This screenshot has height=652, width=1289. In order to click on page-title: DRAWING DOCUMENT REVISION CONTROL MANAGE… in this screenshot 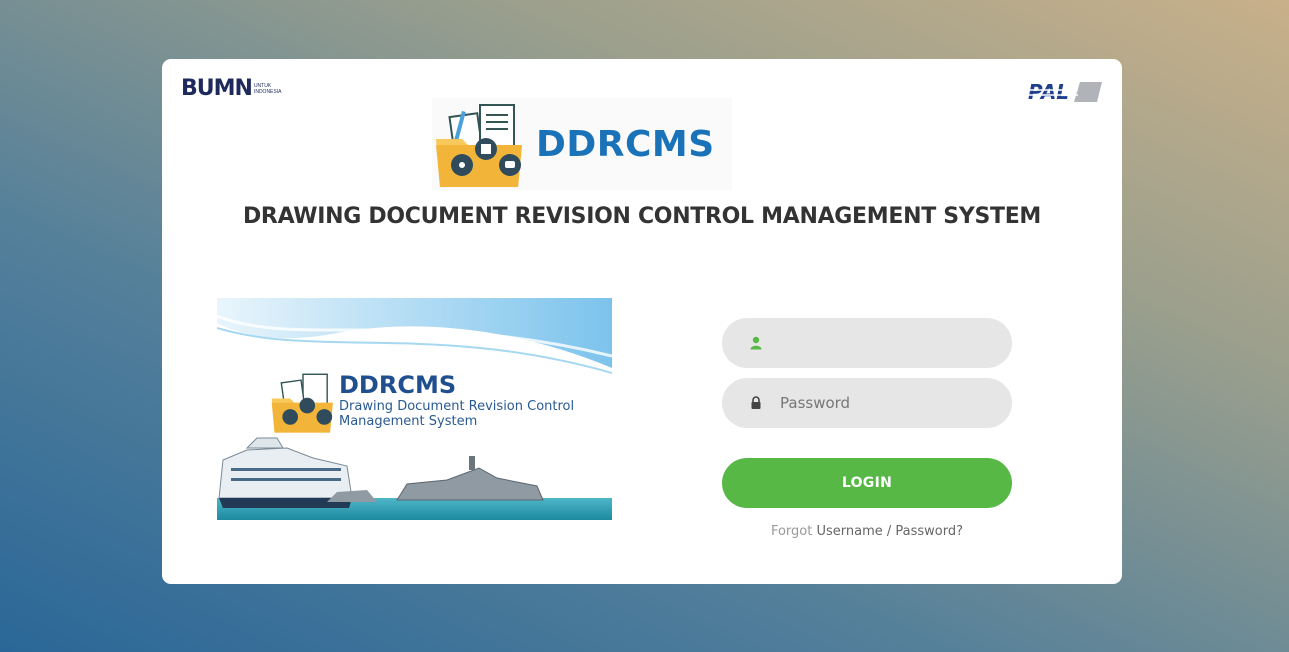, I will do `click(642, 216)`.